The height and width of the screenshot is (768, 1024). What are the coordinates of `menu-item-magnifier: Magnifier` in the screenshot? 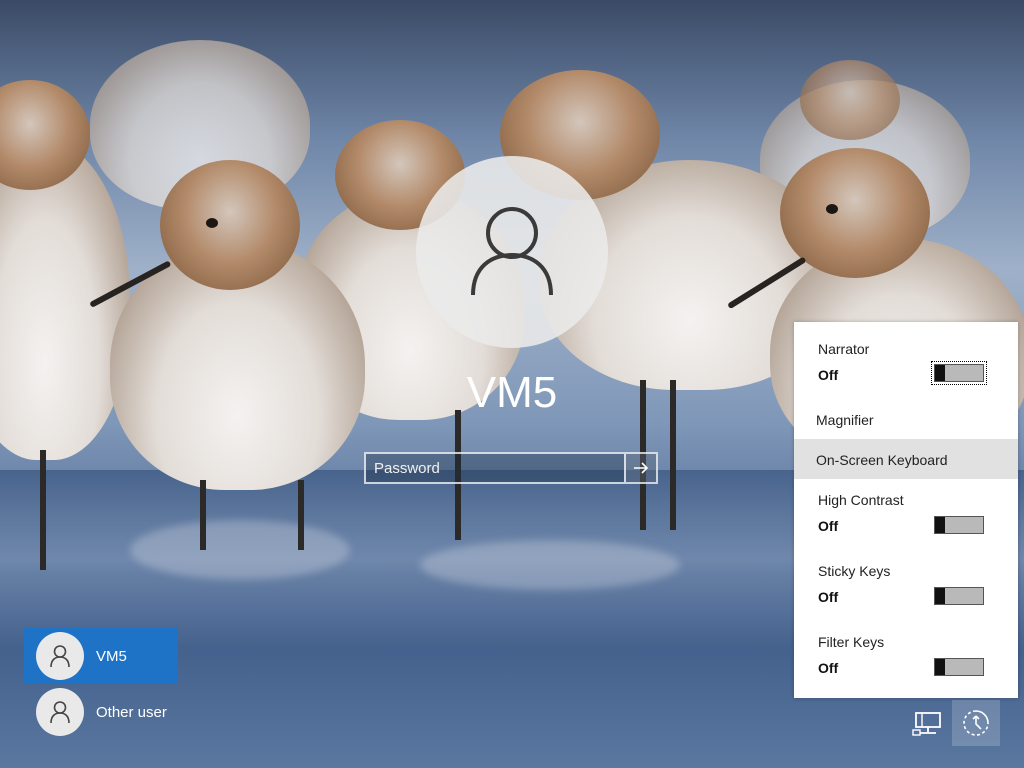 It's located at (906, 420).